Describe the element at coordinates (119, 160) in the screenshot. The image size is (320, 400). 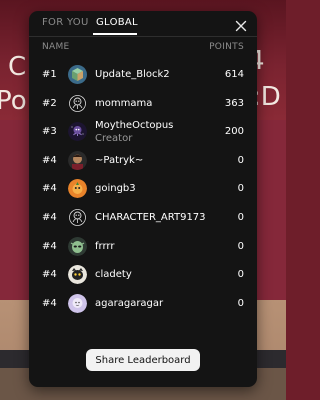
I see `username: ~Patryk~` at that location.